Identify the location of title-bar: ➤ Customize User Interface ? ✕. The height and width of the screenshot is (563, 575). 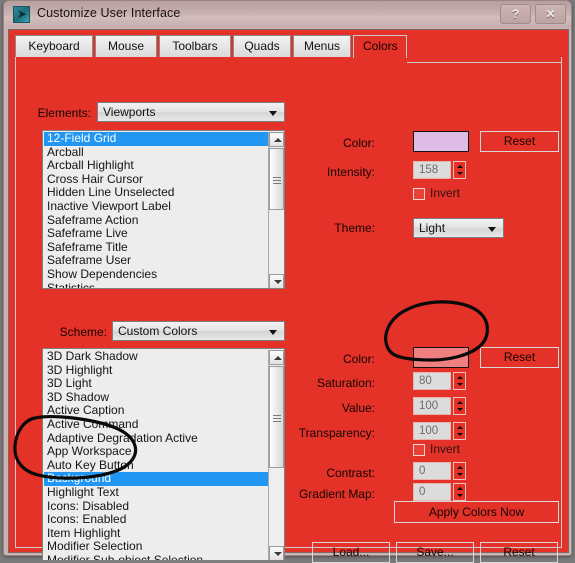
(287, 14).